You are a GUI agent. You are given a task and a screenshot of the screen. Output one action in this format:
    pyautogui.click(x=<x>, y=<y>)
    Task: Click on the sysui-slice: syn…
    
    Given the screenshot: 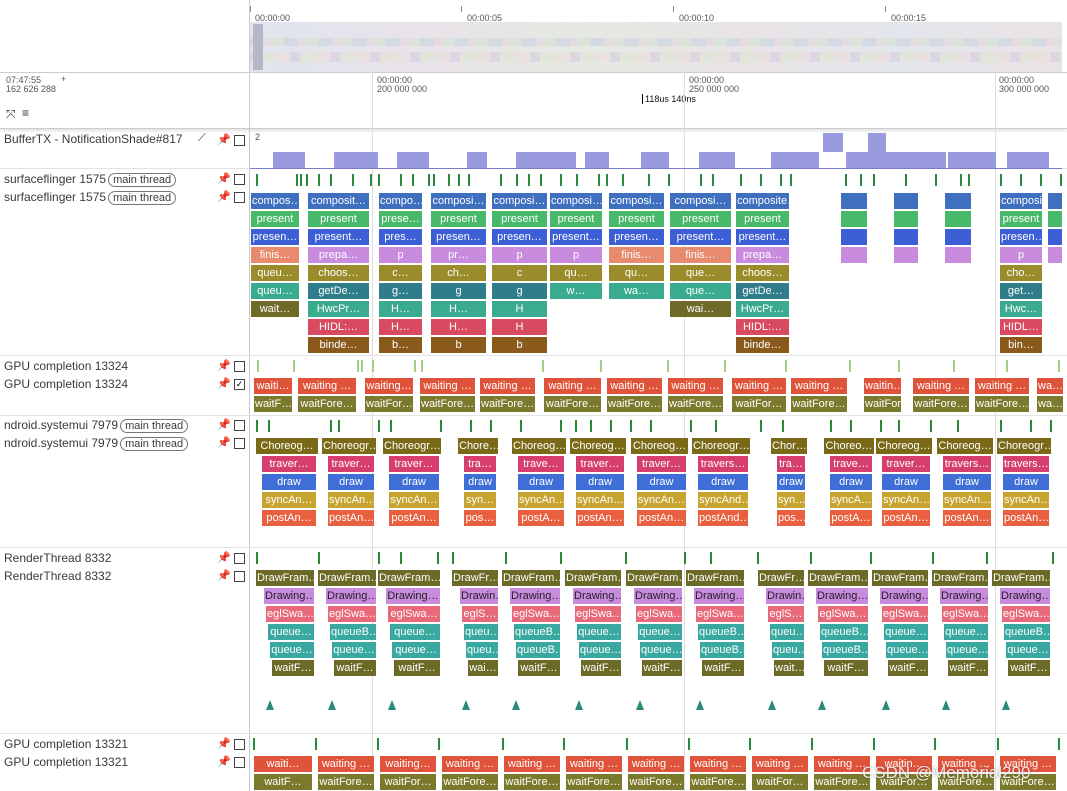 What is the action you would take?
    pyautogui.click(x=791, y=500)
    